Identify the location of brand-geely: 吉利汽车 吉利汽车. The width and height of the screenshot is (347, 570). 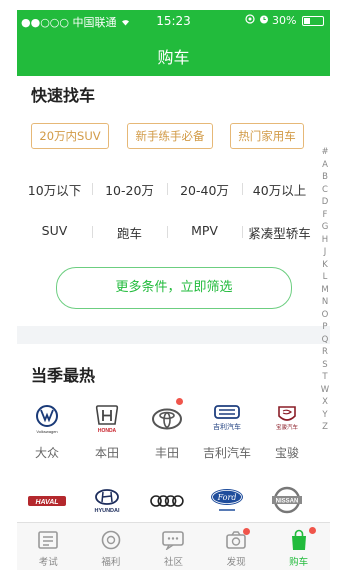
(227, 432).